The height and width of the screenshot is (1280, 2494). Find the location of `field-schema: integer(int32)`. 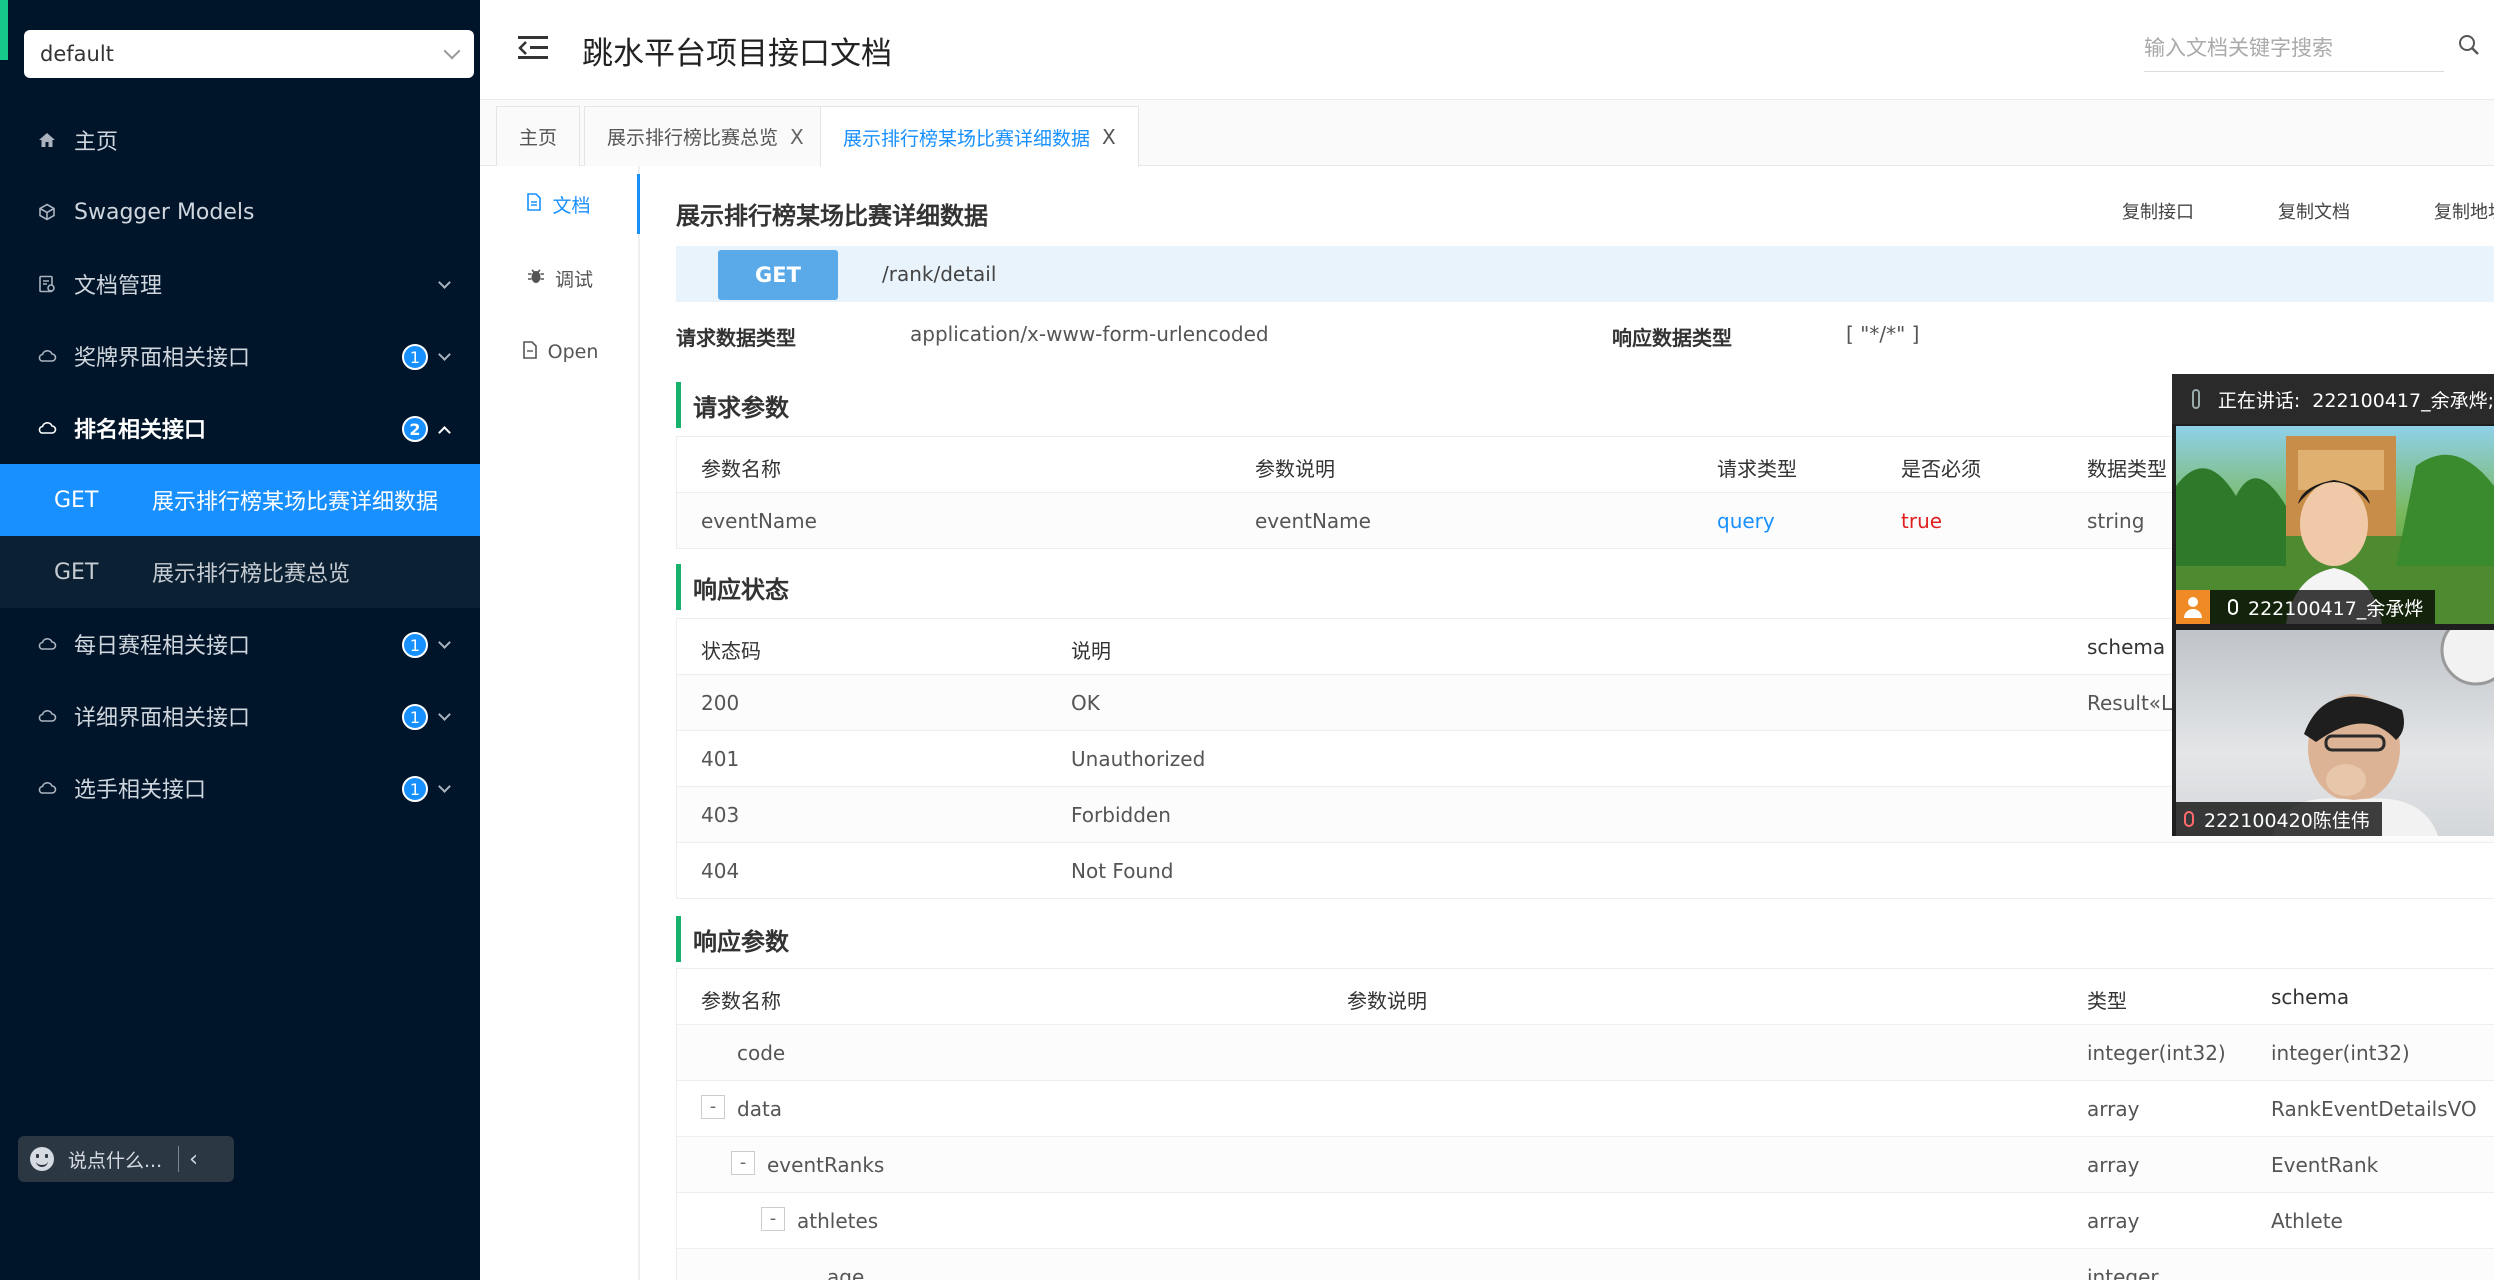

field-schema: integer(int32) is located at coordinates (2340, 1053).